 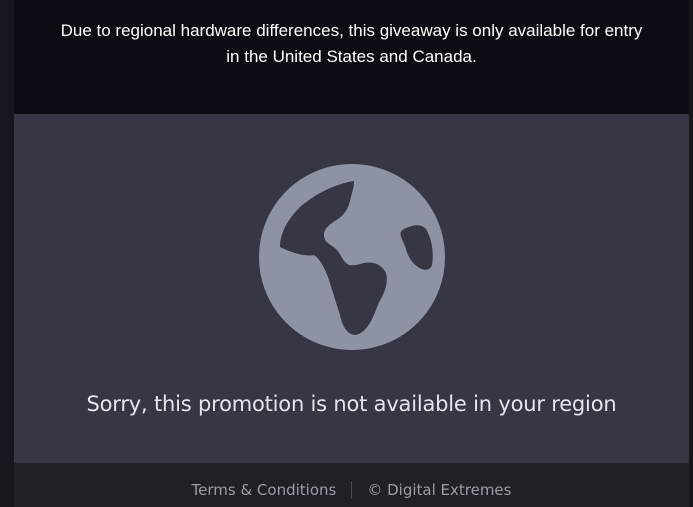 I want to click on globe-icon, so click(x=352, y=257).